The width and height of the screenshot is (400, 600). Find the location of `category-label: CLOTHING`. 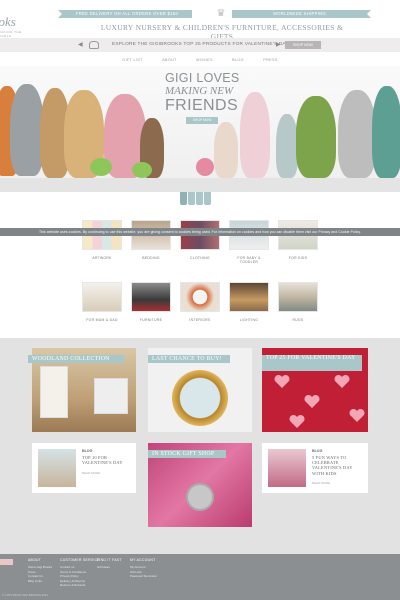

category-label: CLOTHING is located at coordinates (200, 258).